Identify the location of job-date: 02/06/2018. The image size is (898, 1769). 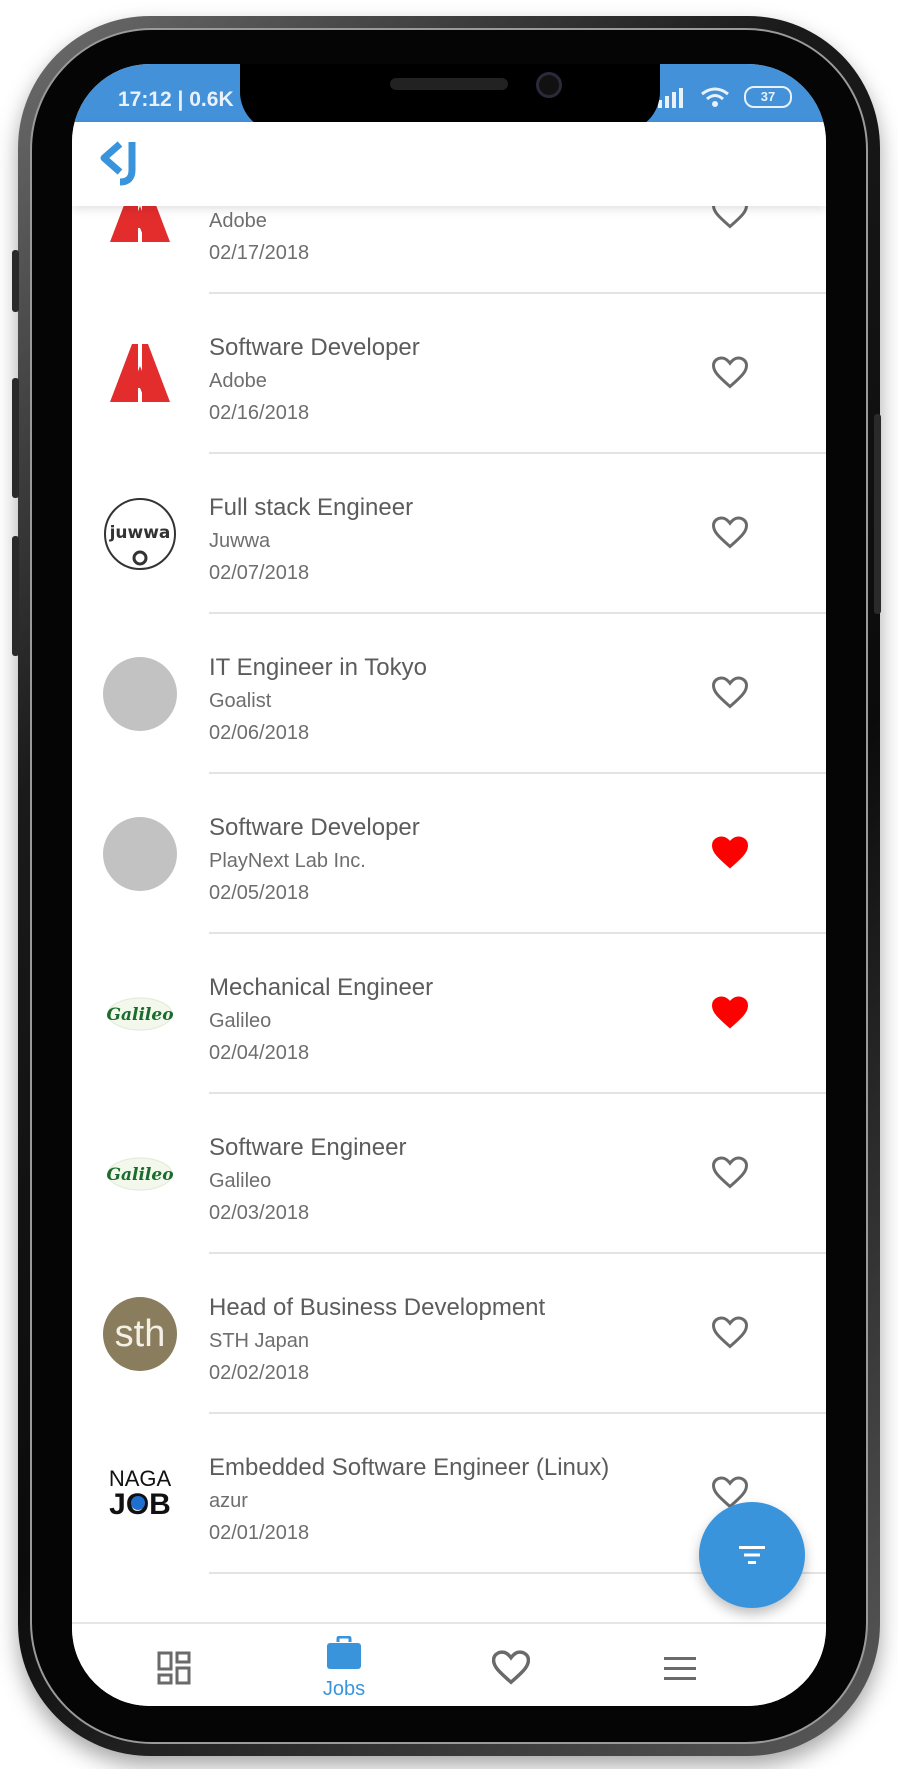
(259, 733).